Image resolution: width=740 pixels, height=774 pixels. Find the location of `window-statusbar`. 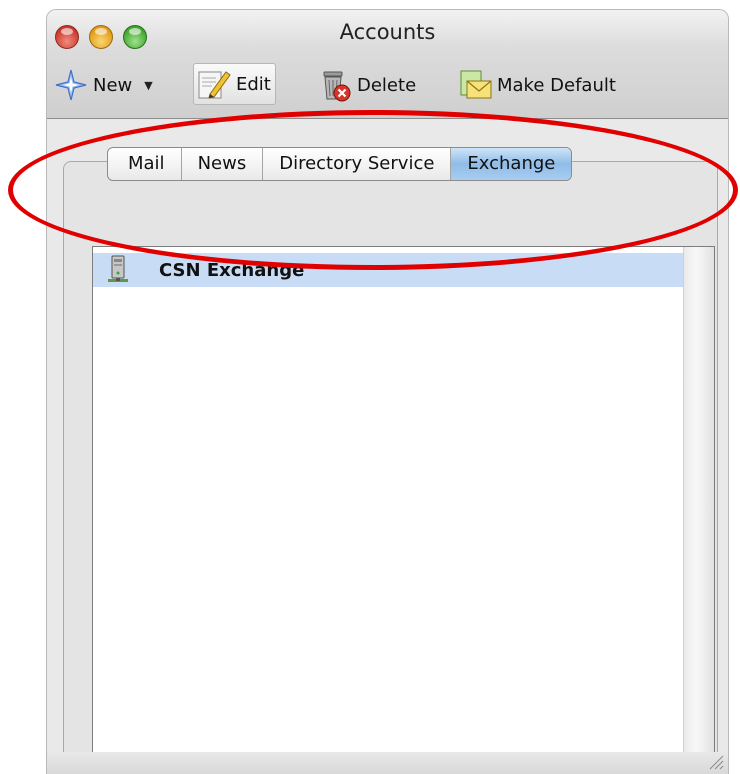

window-statusbar is located at coordinates (387, 763).